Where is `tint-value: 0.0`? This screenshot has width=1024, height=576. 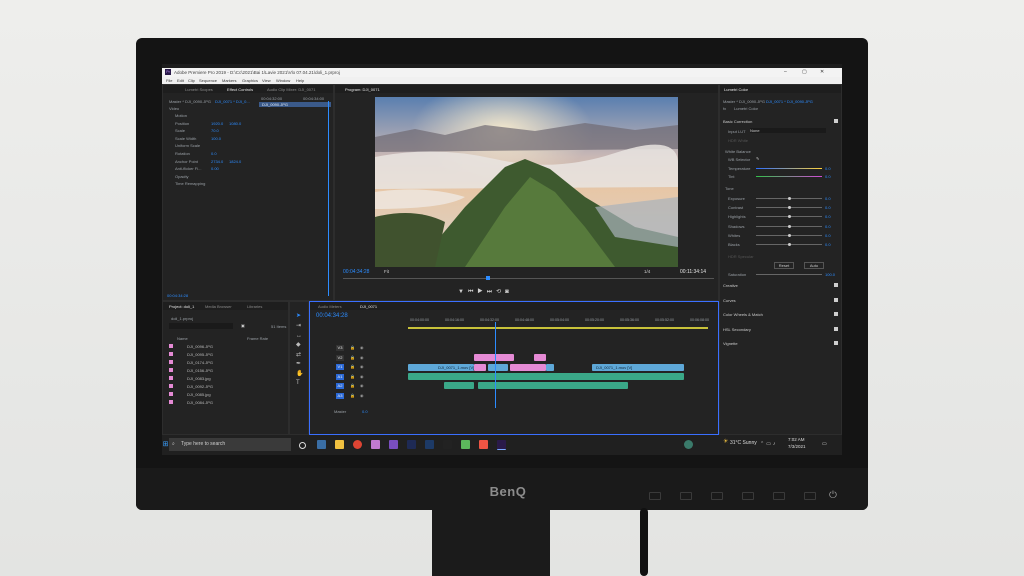
tint-value: 0.0 is located at coordinates (828, 176).